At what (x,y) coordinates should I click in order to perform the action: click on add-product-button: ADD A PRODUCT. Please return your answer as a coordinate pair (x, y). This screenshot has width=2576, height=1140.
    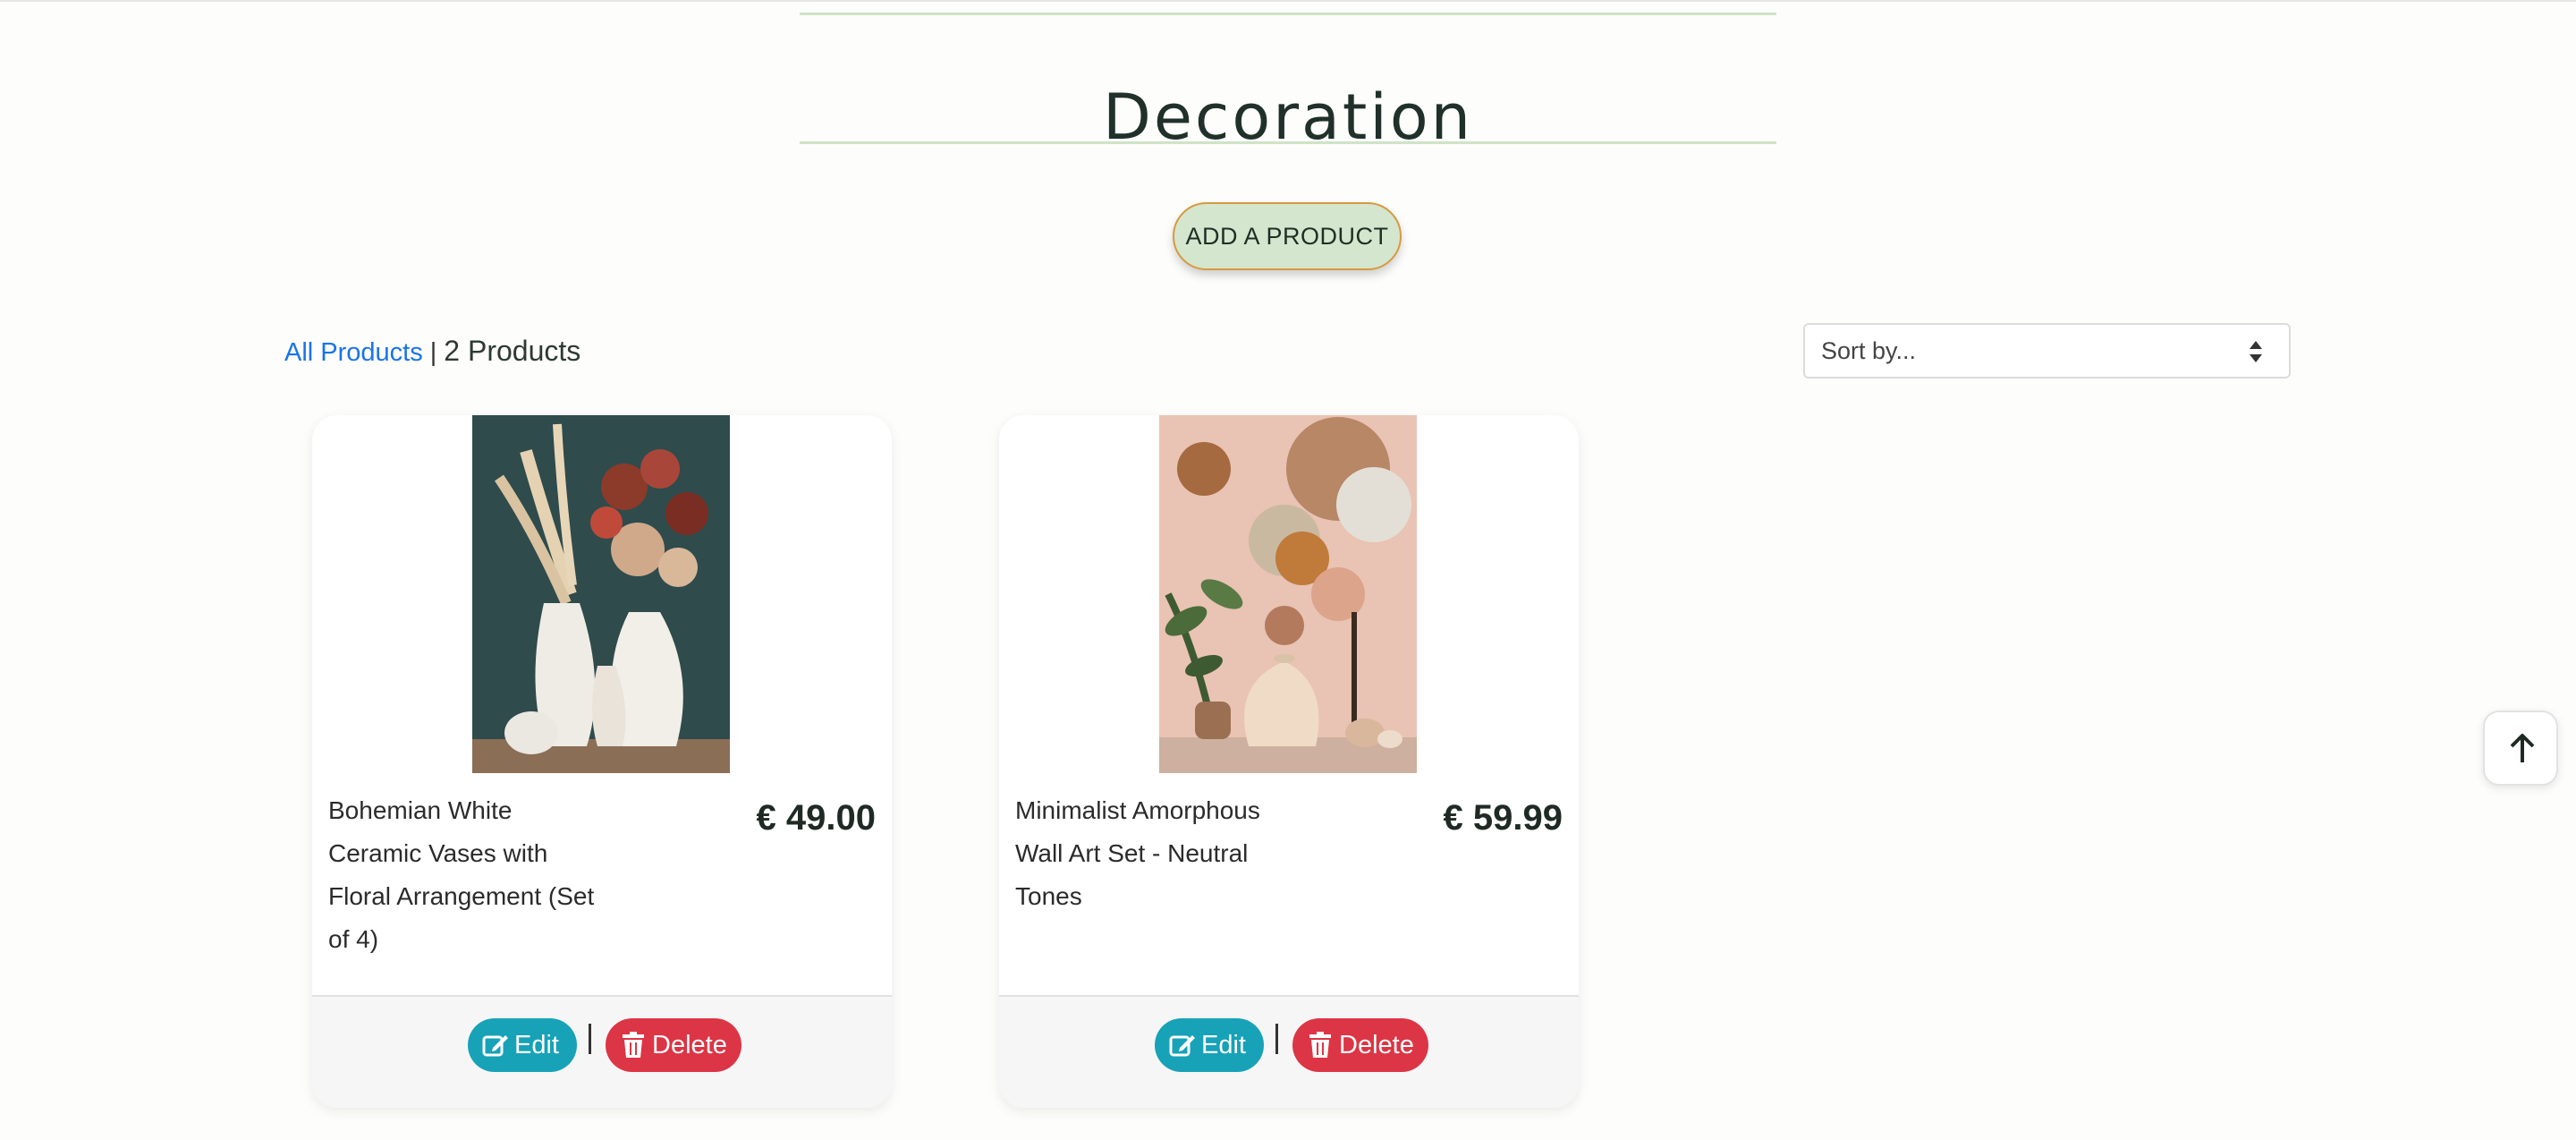
    Looking at the image, I should click on (1287, 236).